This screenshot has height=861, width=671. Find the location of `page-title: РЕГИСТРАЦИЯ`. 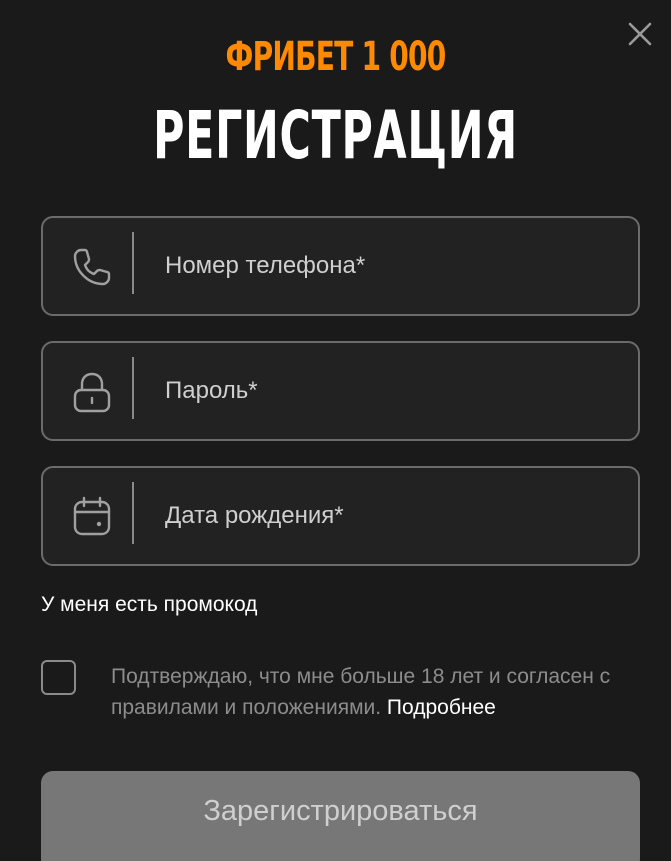

page-title: РЕГИСТРАЦИЯ is located at coordinates (335, 135).